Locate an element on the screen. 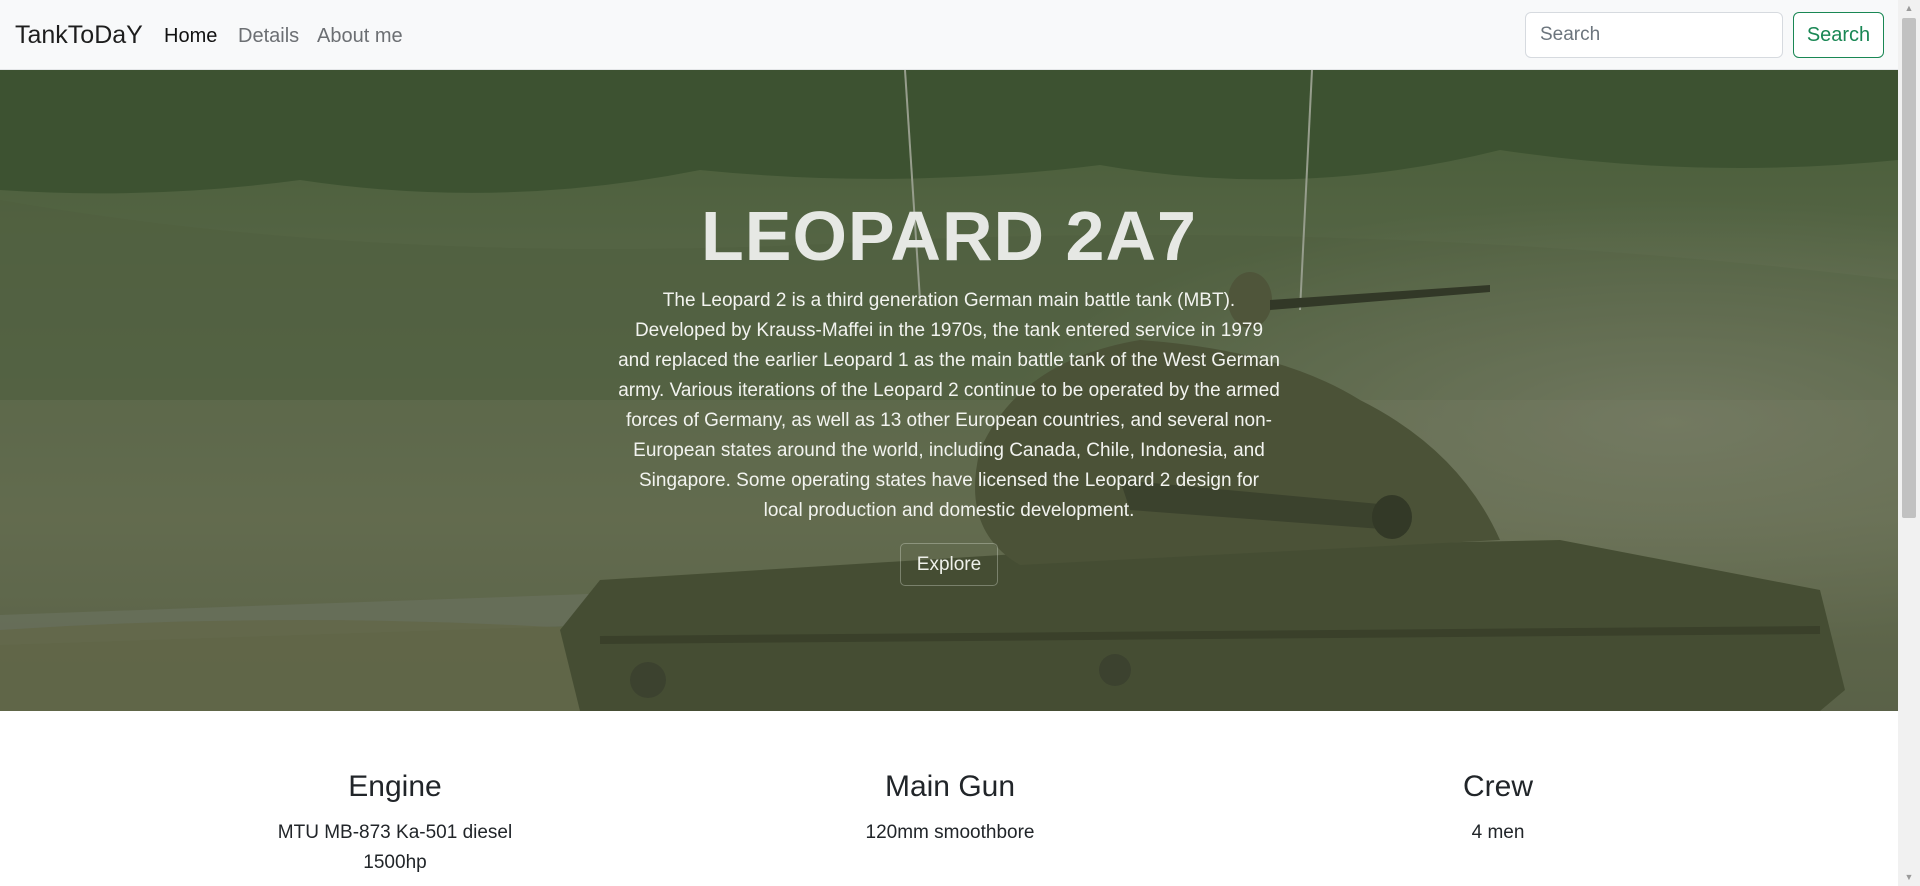 The image size is (1920, 886). hero-title: LEOPARD 2A7 is located at coordinates (949, 236).